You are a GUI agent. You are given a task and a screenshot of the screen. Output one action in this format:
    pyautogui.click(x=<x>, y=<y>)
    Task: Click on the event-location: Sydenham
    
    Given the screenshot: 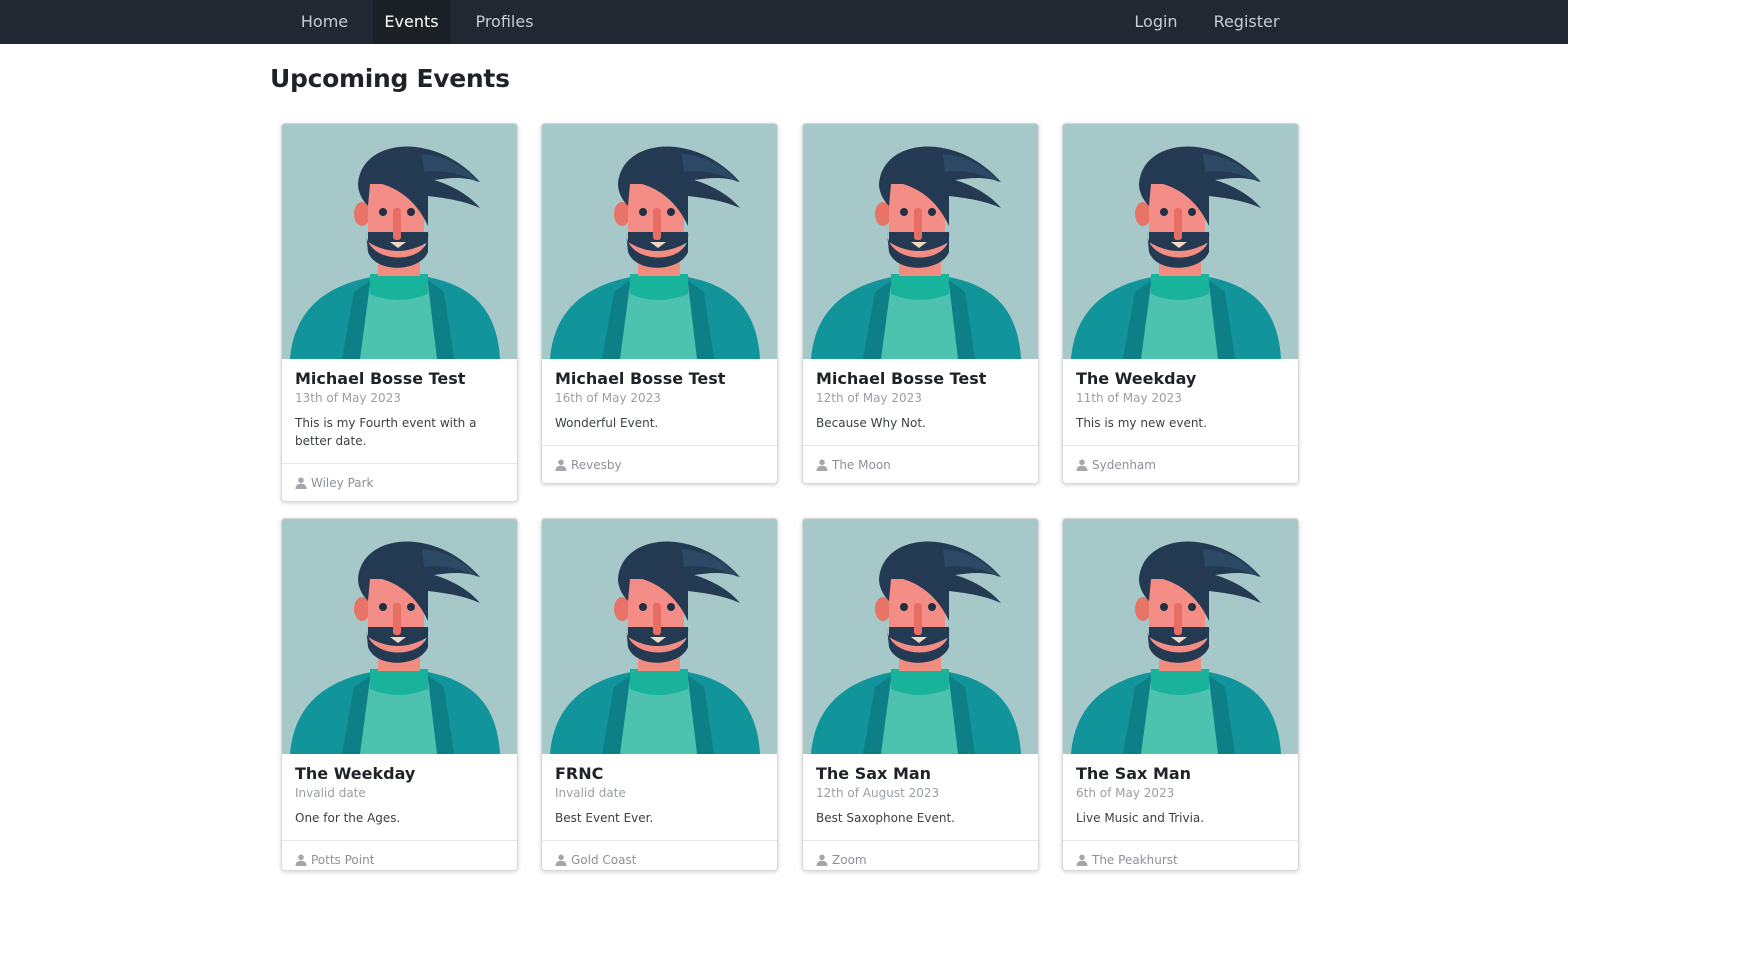 What is the action you would take?
    pyautogui.click(x=1116, y=465)
    